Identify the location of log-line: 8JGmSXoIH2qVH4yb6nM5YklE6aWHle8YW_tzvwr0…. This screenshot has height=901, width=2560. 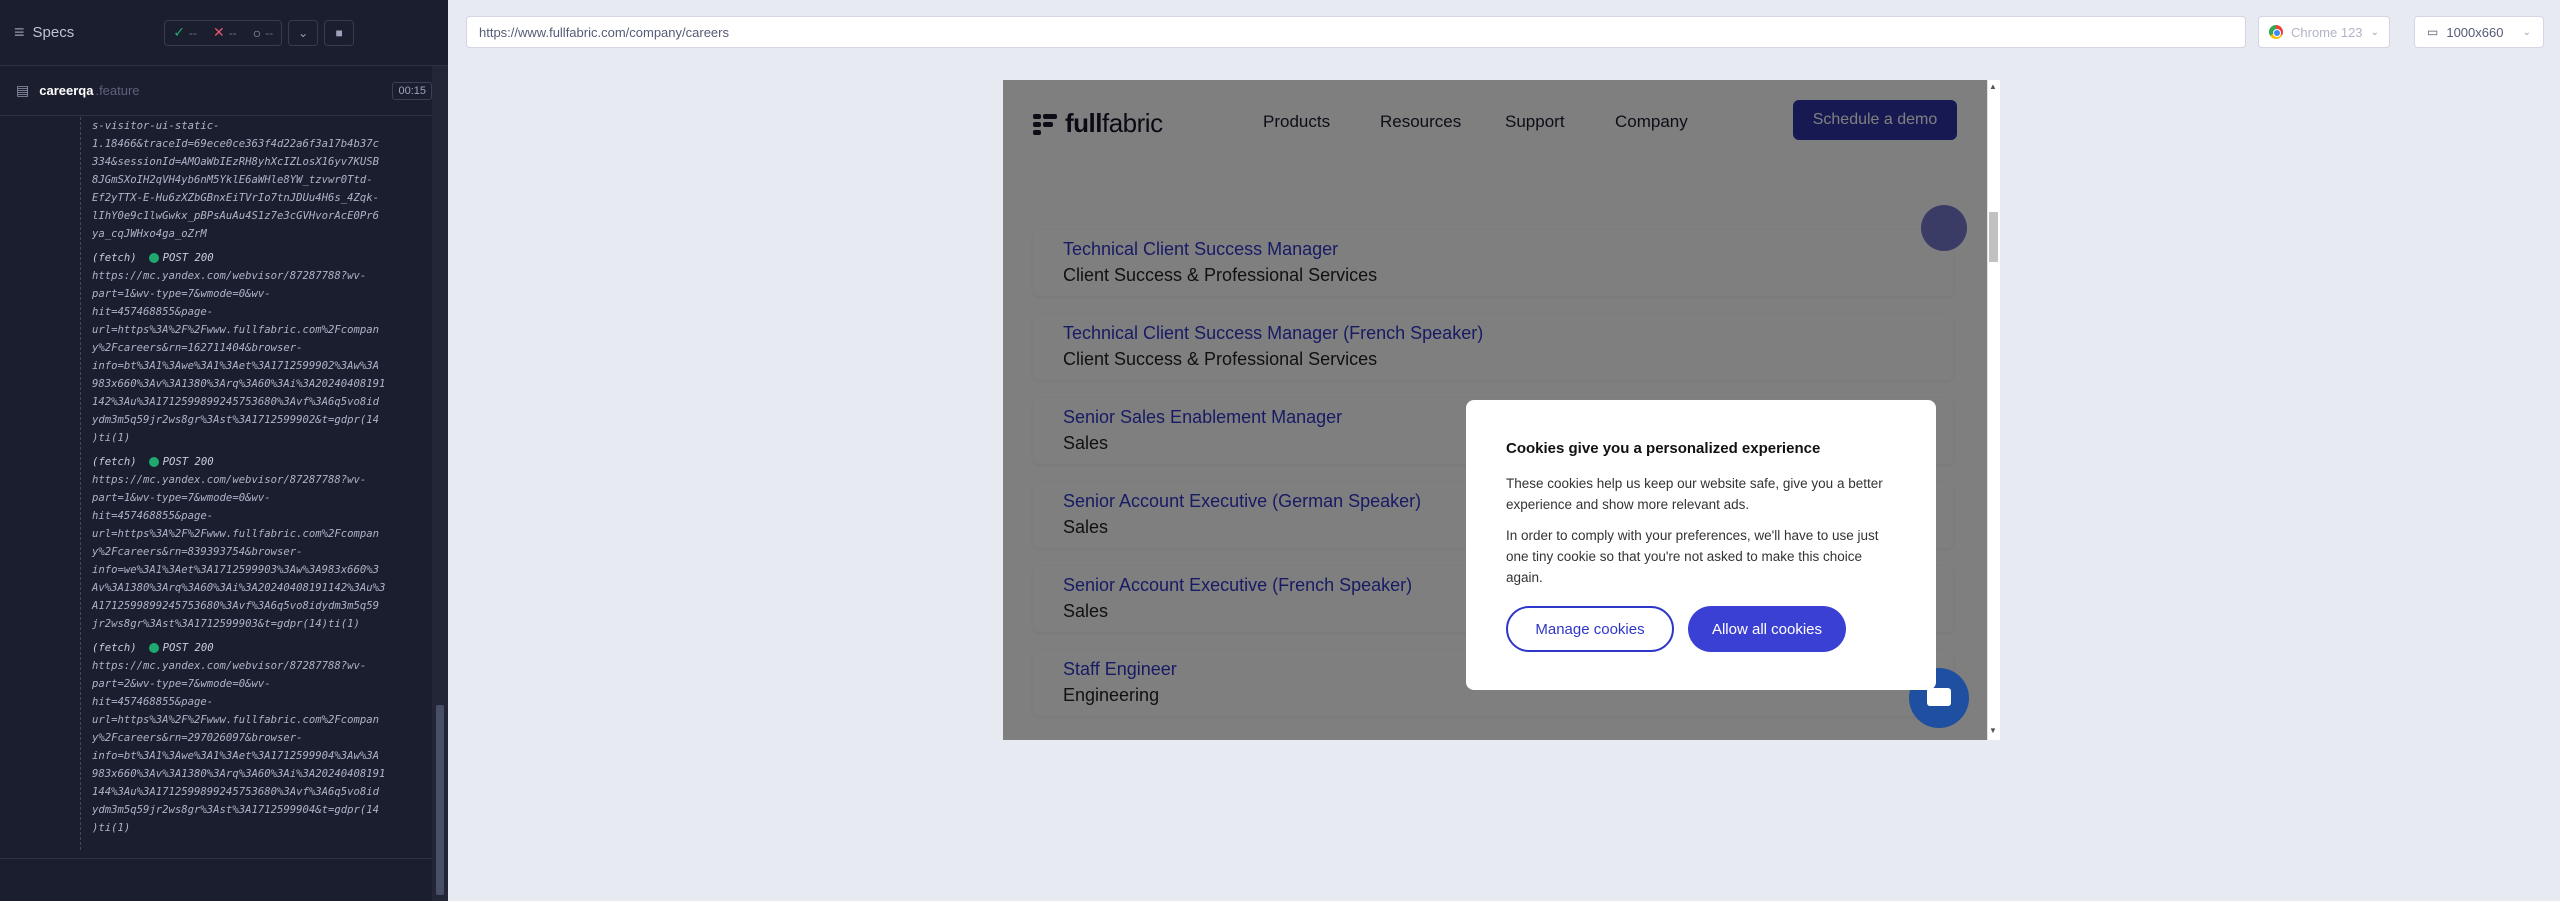
(232, 180).